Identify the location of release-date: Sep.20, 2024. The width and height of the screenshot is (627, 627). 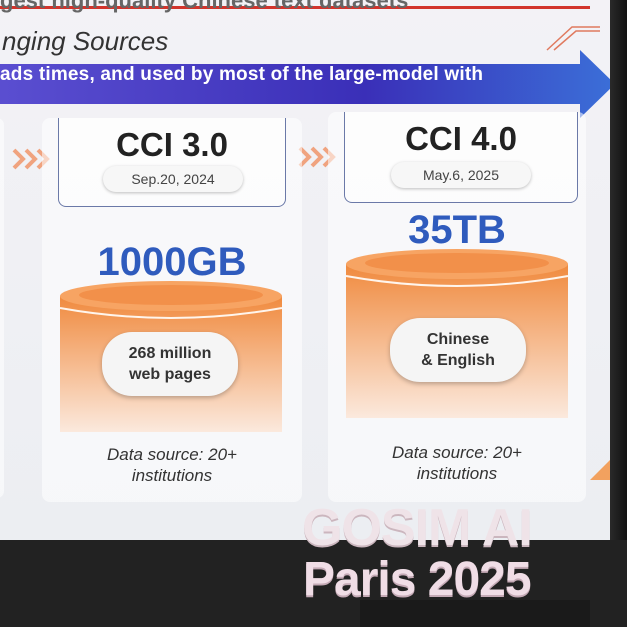
(173, 179).